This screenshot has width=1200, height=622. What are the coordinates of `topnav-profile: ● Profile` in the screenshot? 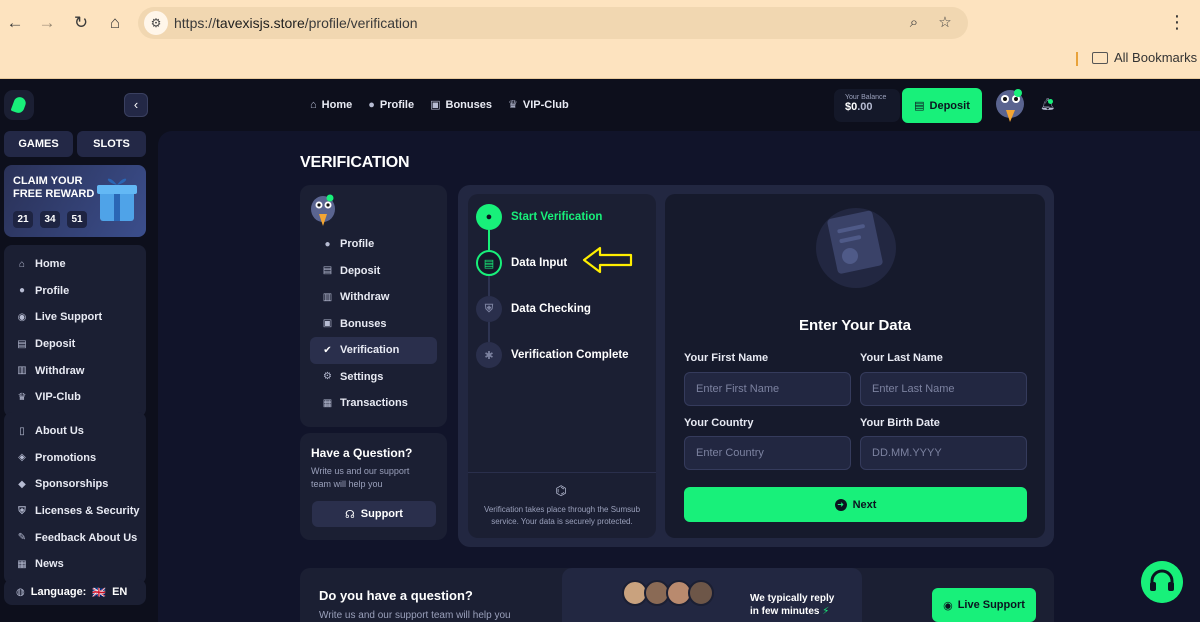 It's located at (391, 104).